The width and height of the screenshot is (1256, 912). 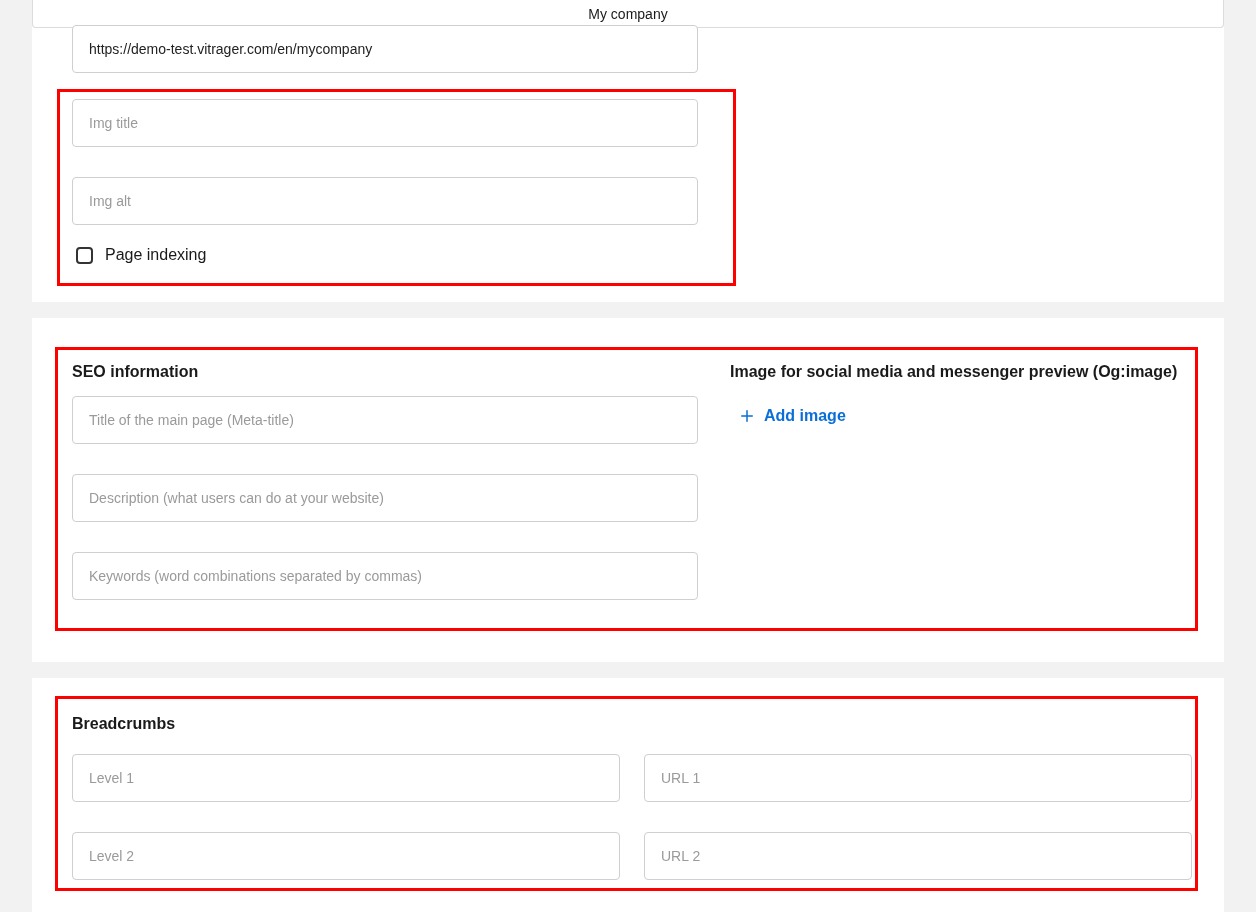 I want to click on input-field: URL 2, so click(x=918, y=856).